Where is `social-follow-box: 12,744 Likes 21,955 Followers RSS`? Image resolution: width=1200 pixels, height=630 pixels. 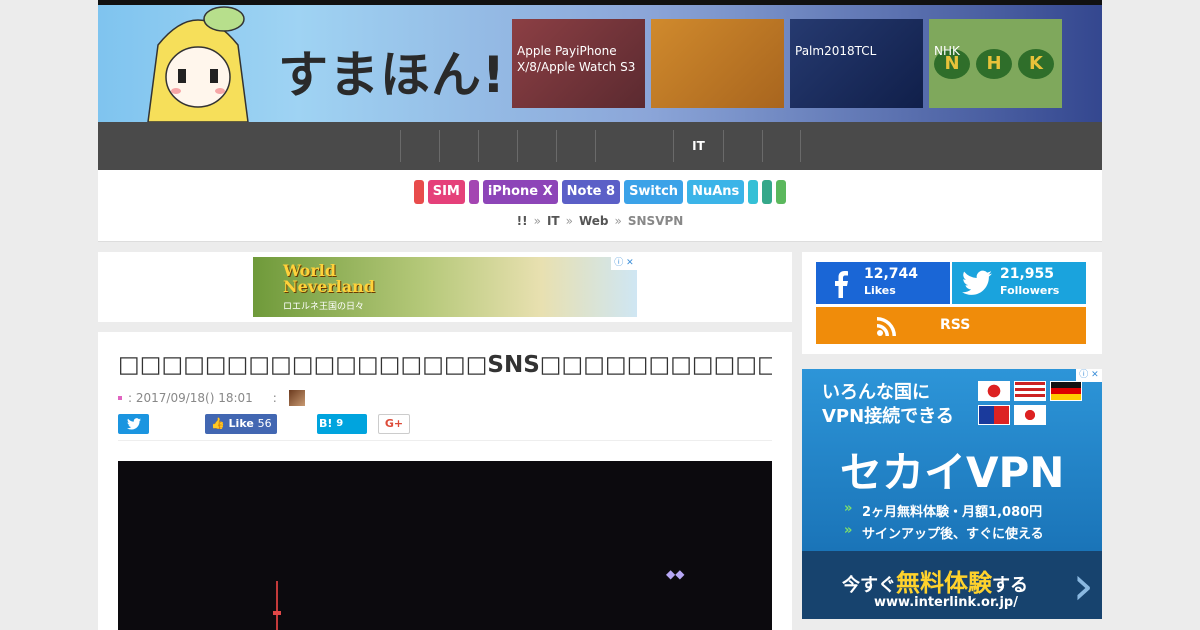
social-follow-box: 12,744 Likes 21,955 Followers RSS is located at coordinates (952, 303).